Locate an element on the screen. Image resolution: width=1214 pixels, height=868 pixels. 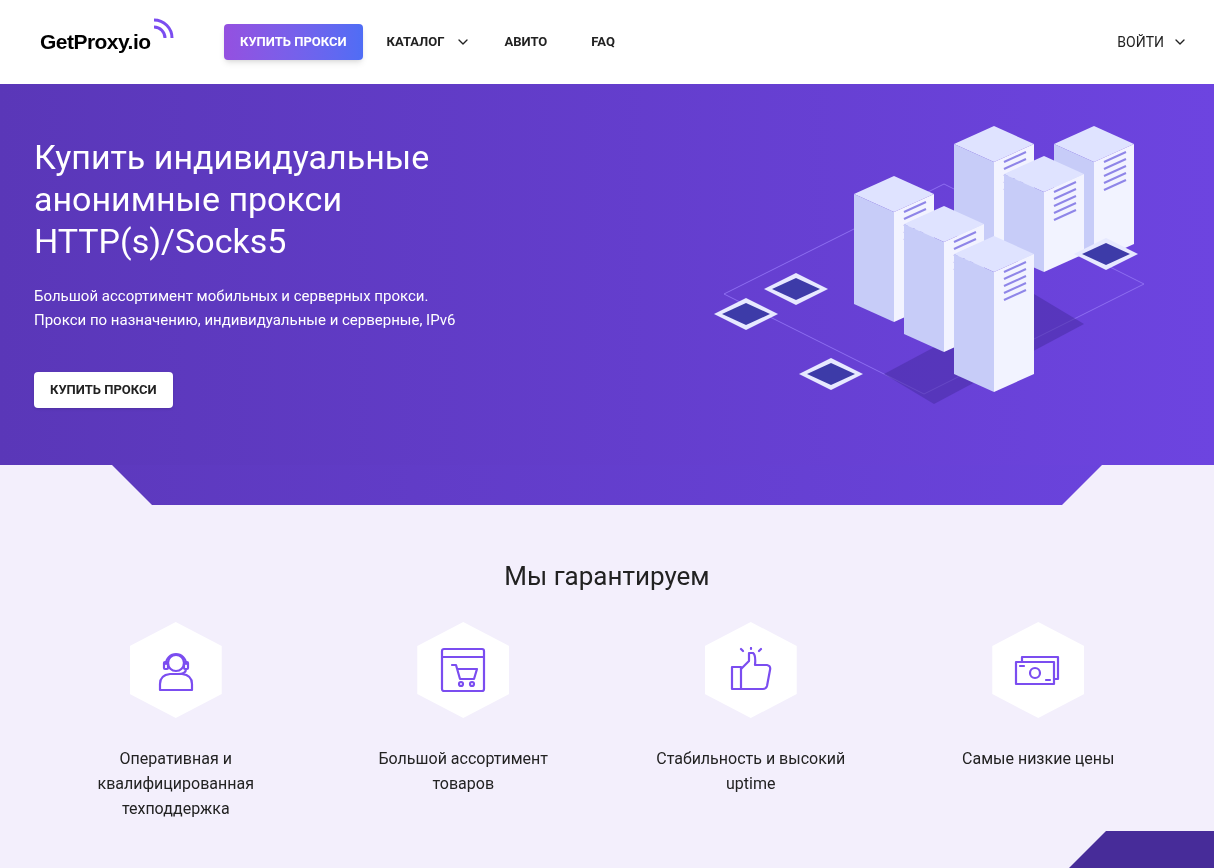
login-dropdown: ВОЙТИ is located at coordinates (1152, 42).